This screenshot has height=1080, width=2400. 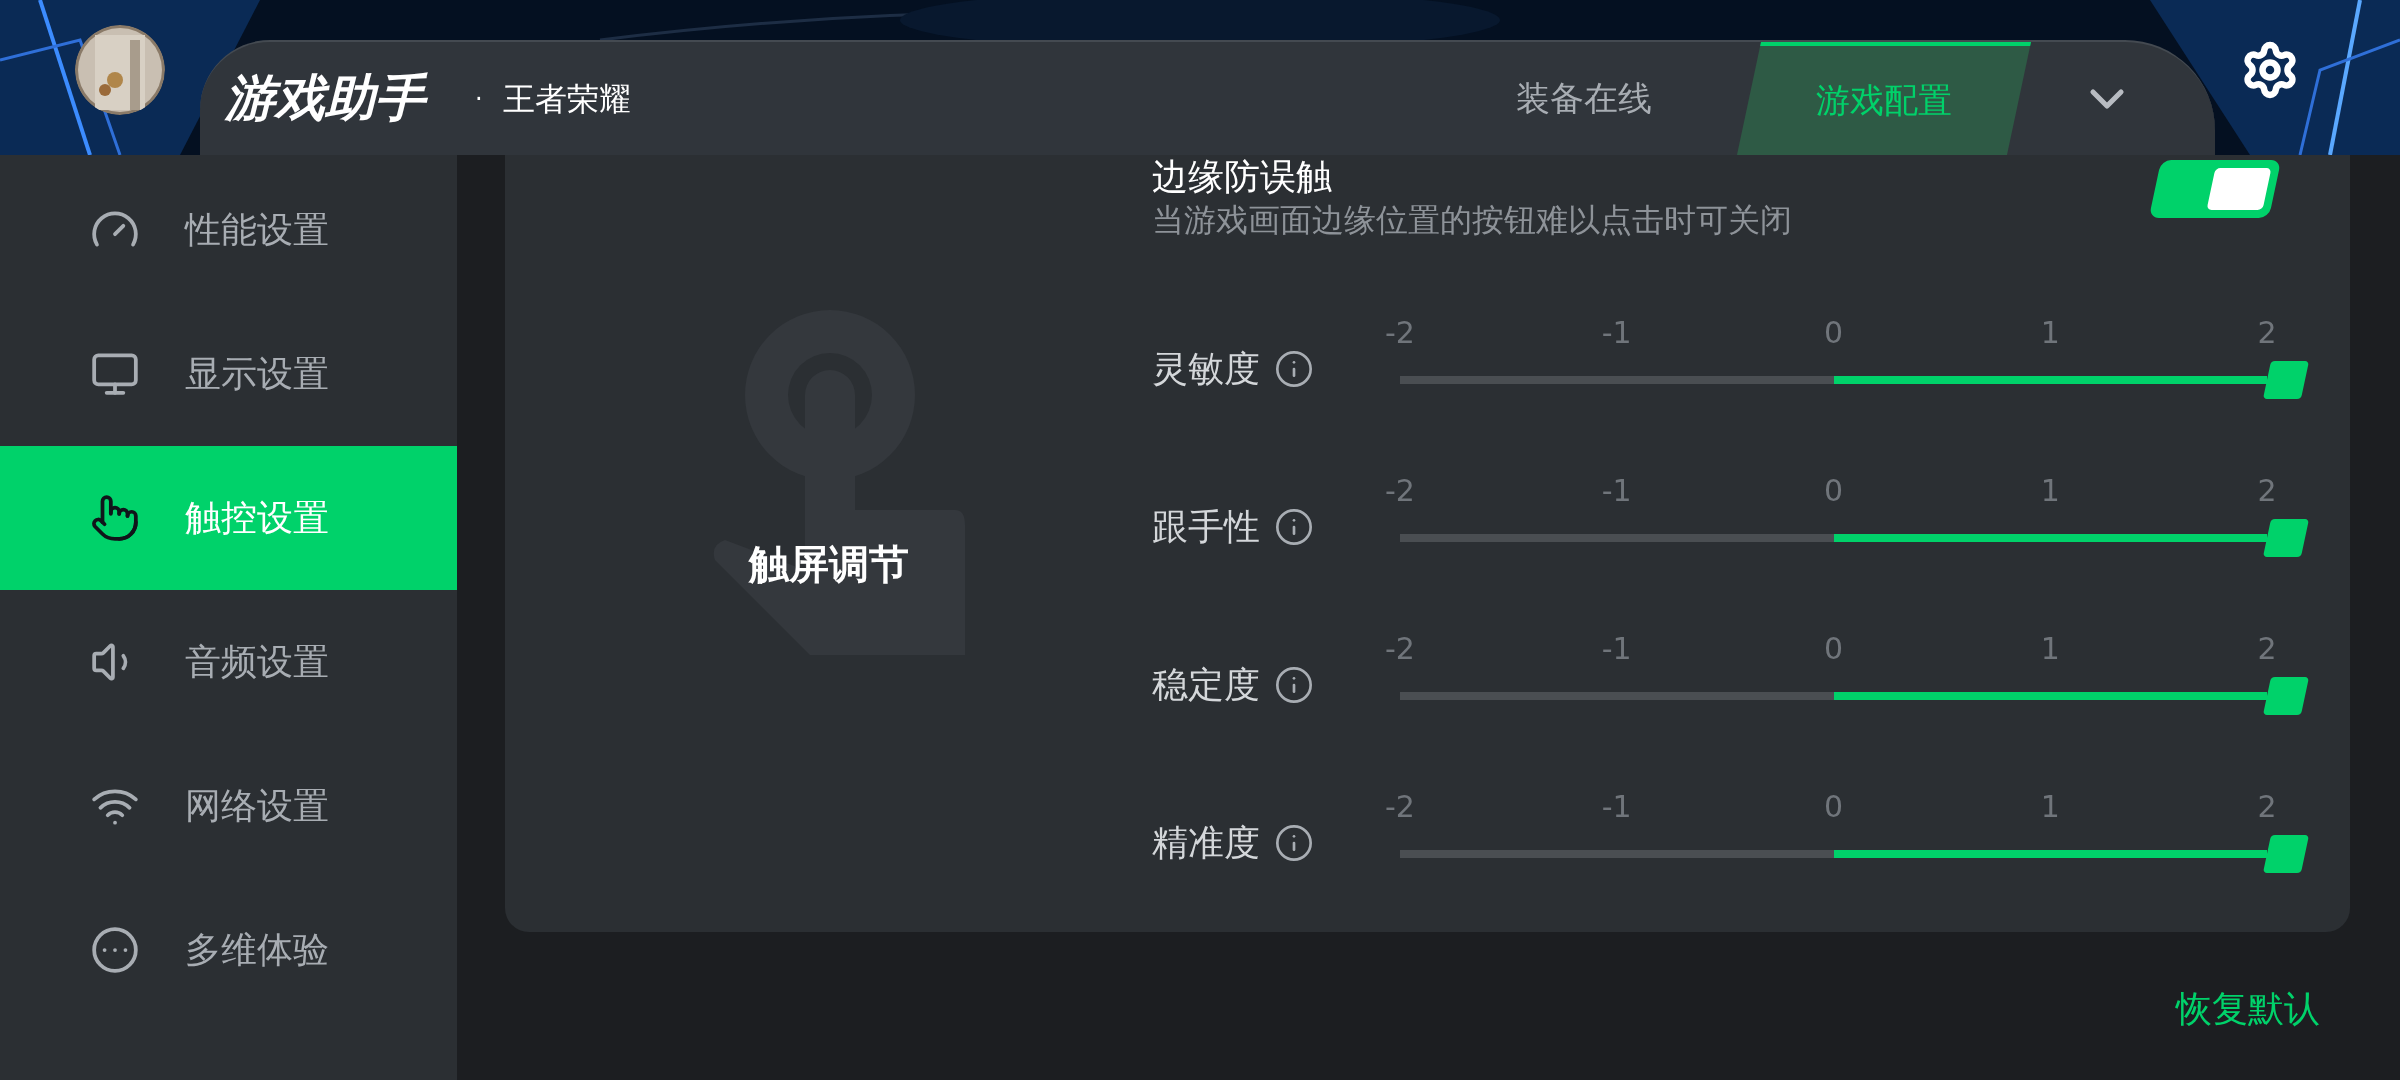 I want to click on more-icon, so click(x=115, y=950).